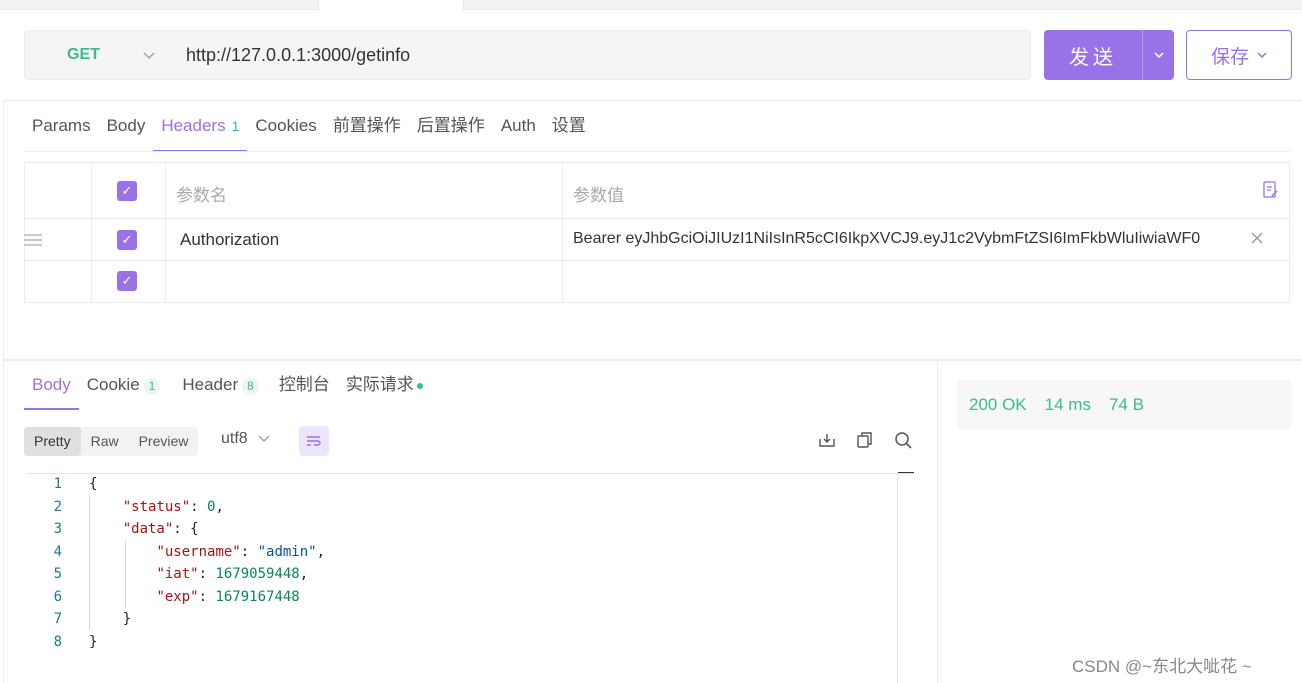 The height and width of the screenshot is (683, 1302). I want to click on header-count-badge: 8, so click(250, 386).